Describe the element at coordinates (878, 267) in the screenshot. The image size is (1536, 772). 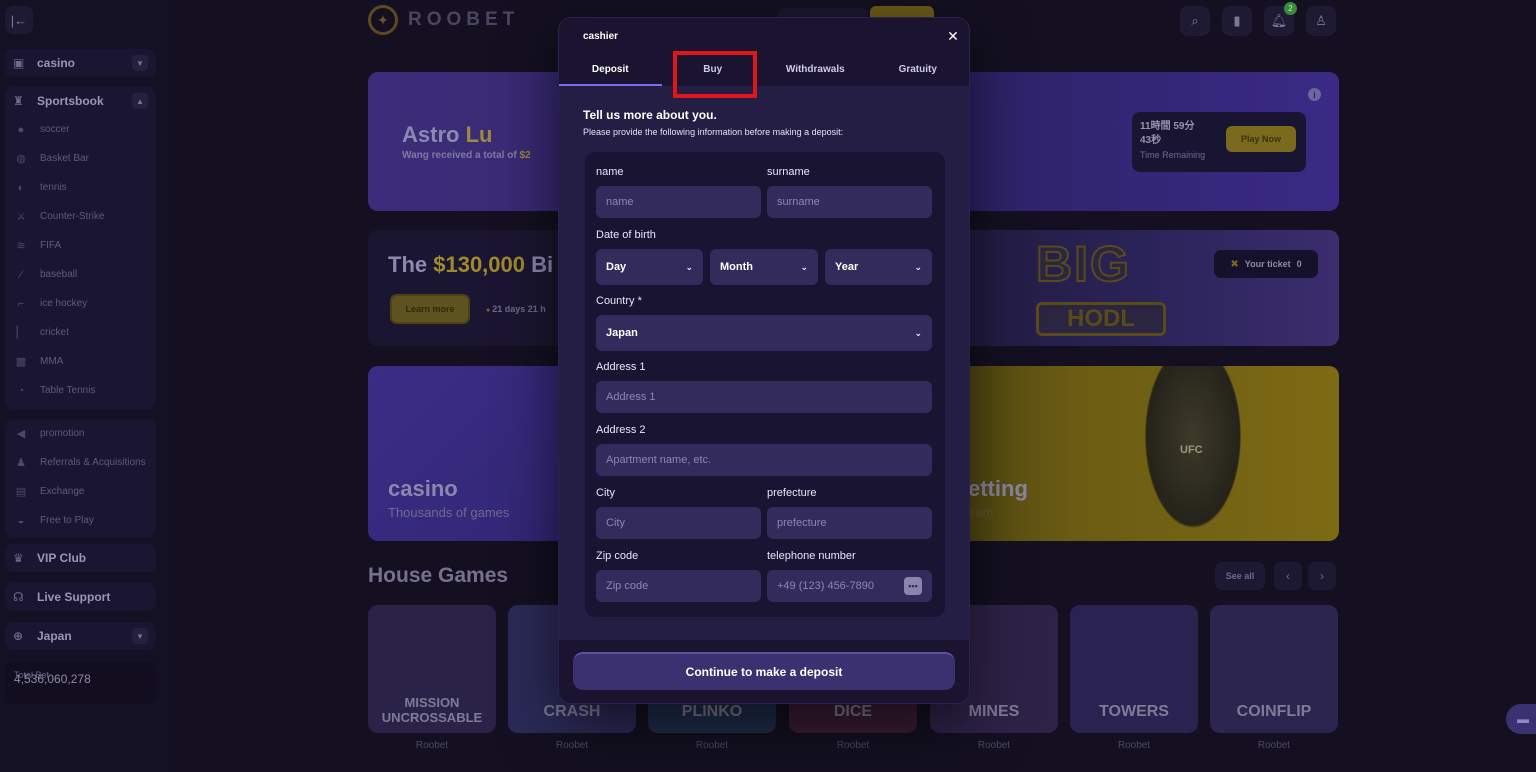
I see `year-select: Year ⌄` at that location.